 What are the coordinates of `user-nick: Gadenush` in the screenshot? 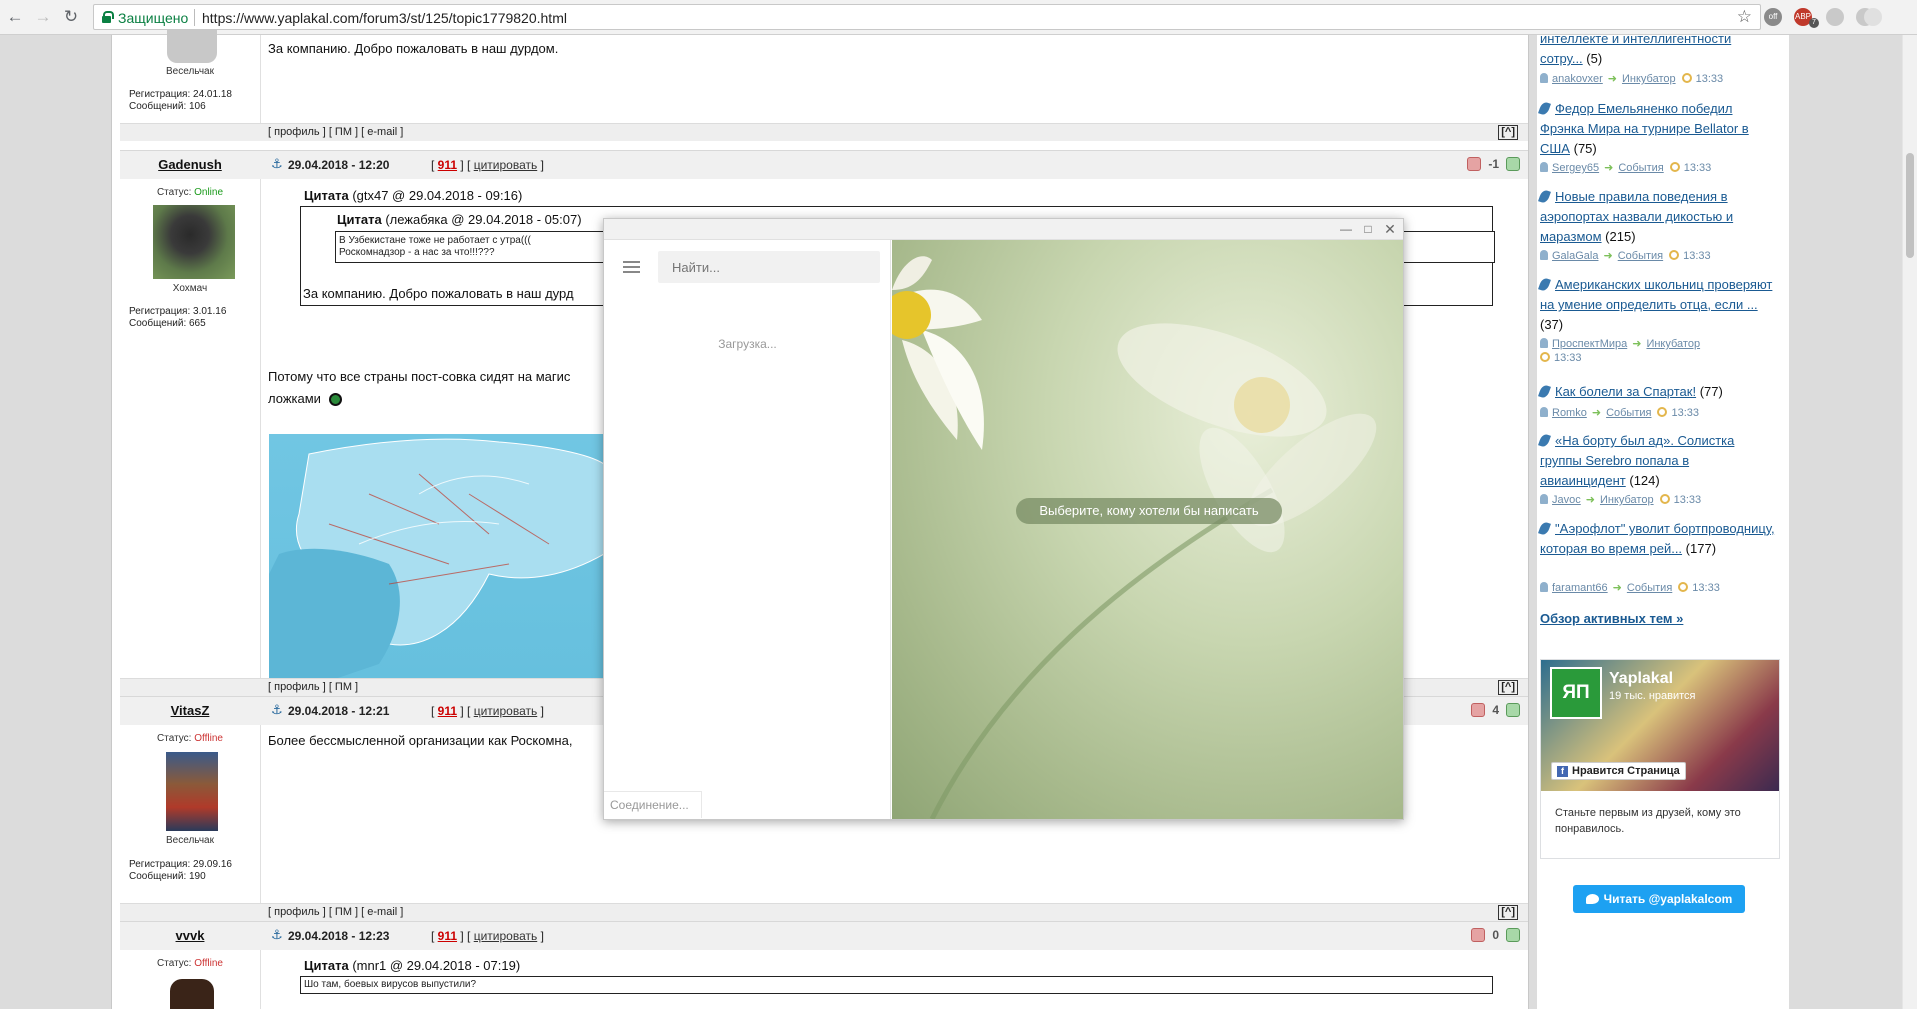 It's located at (190, 164).